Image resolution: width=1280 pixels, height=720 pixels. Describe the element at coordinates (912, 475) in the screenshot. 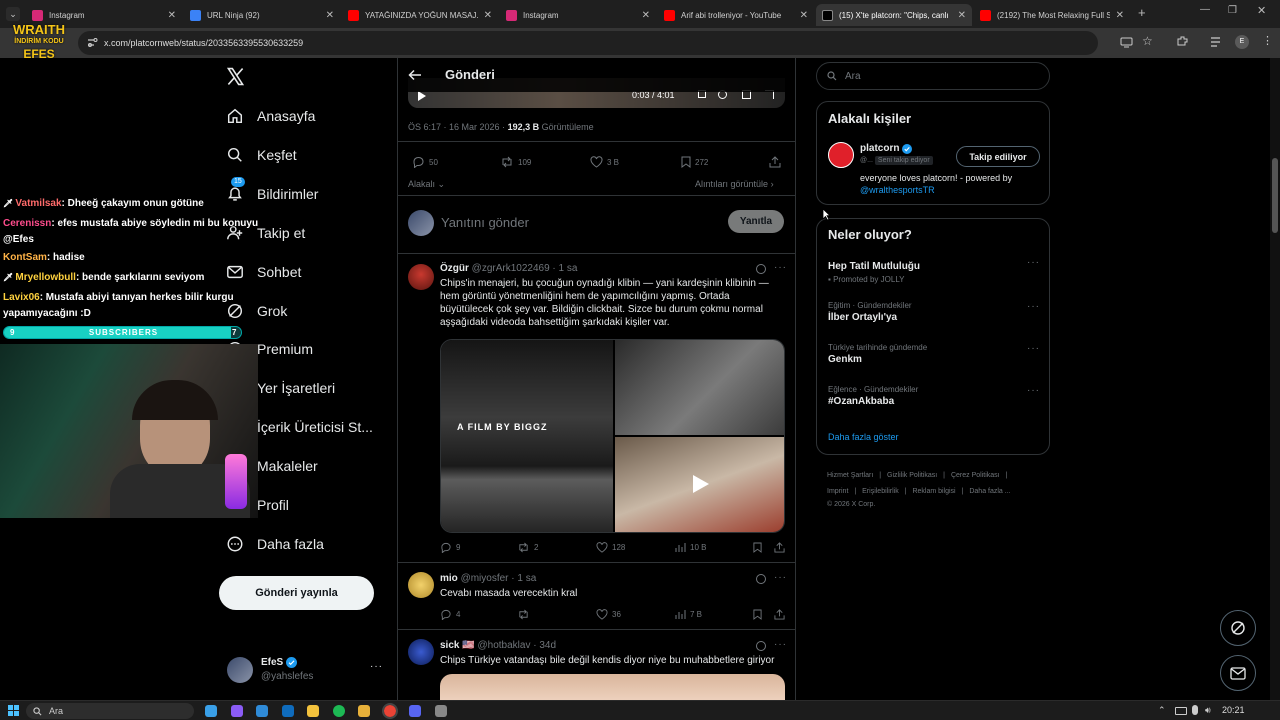

I see `footer-link: Gizlilik Politikası` at that location.